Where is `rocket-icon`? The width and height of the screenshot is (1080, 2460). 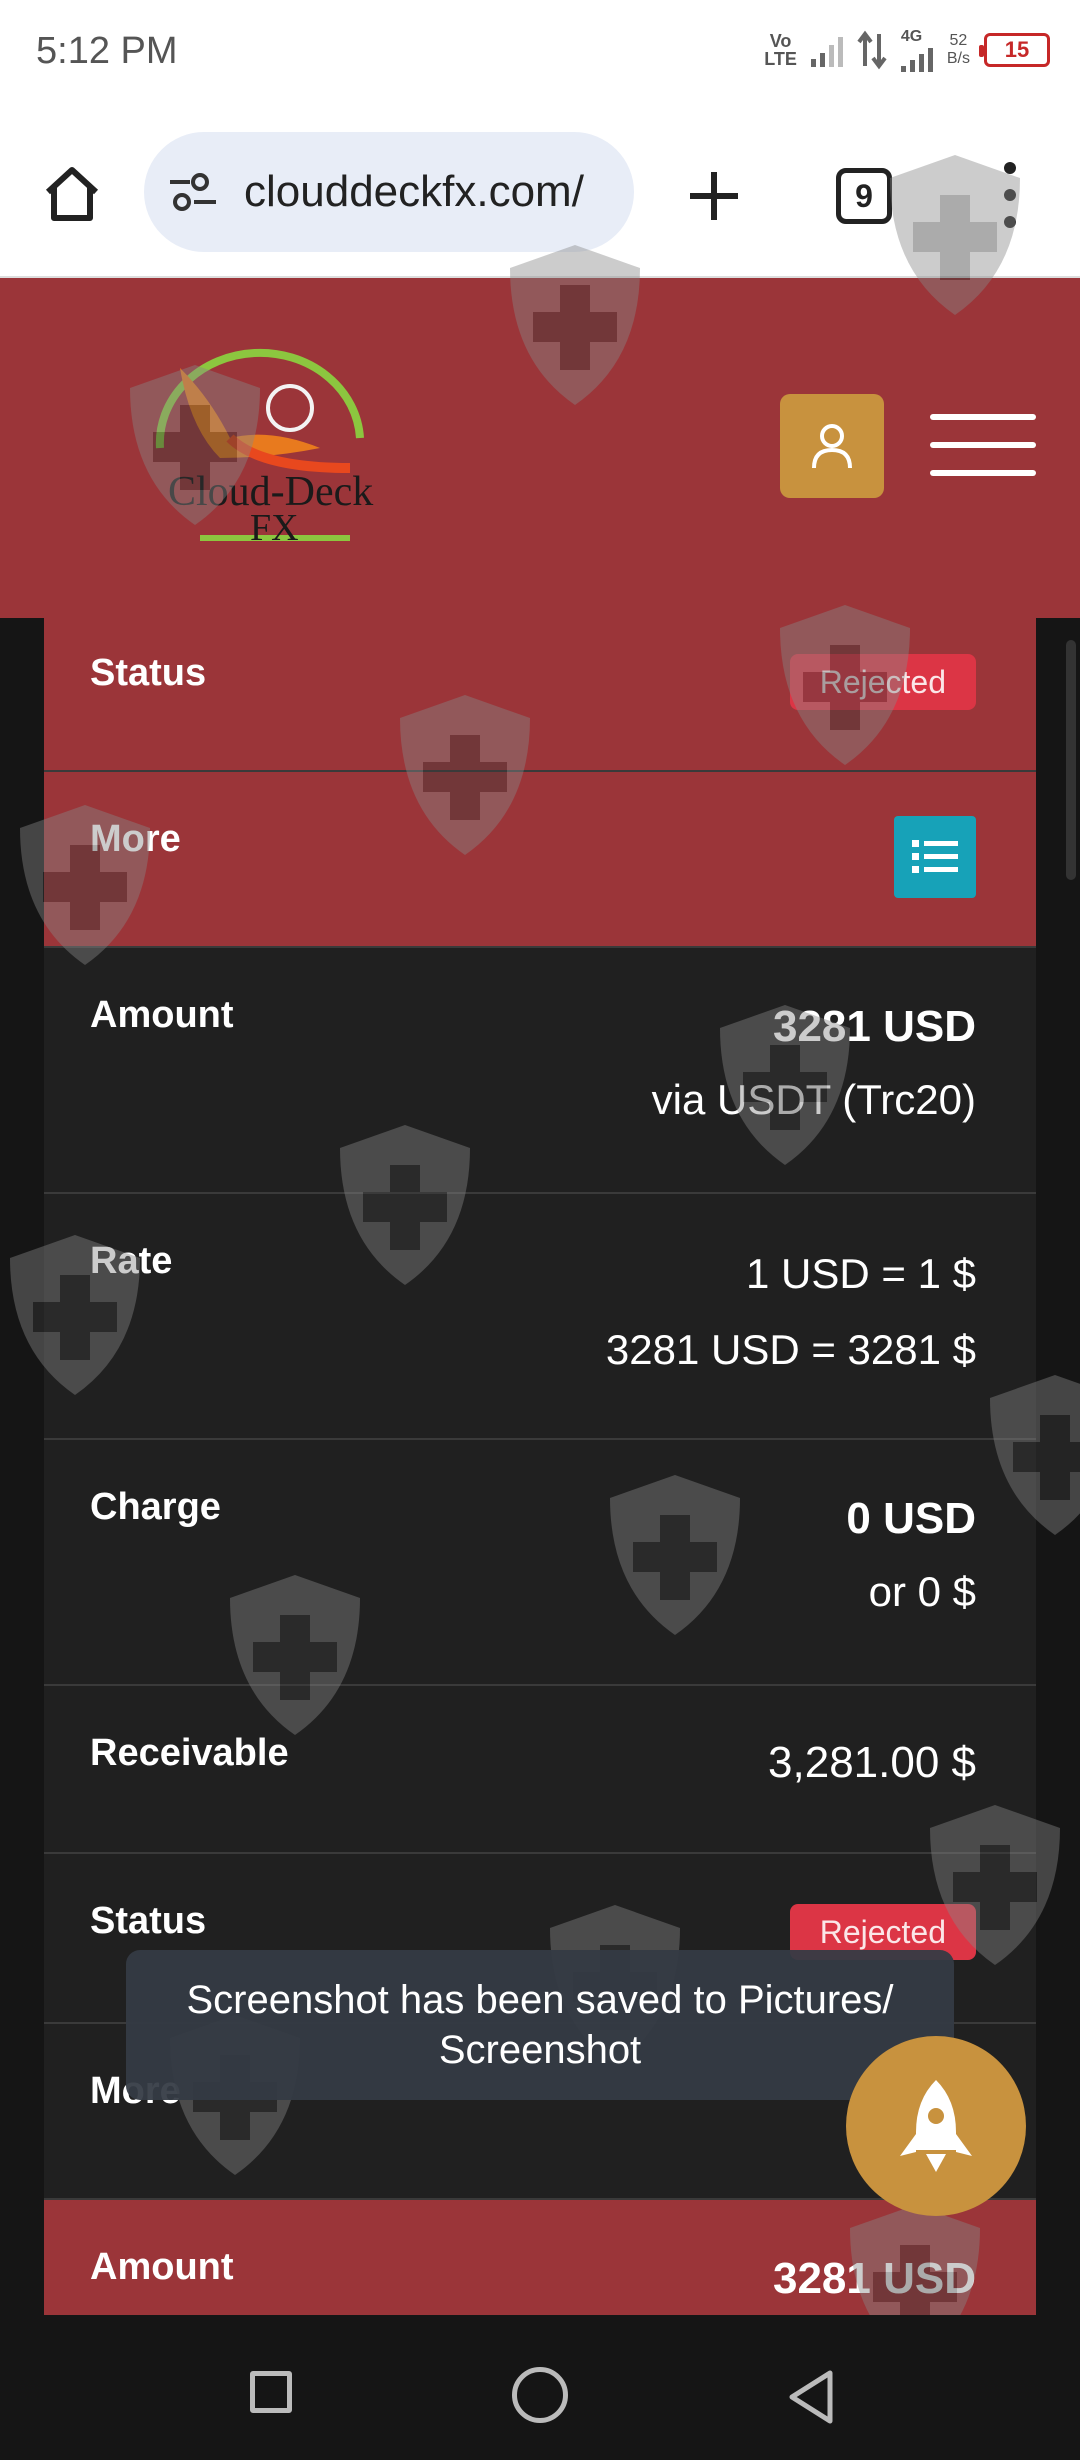
rocket-icon is located at coordinates (936, 2126).